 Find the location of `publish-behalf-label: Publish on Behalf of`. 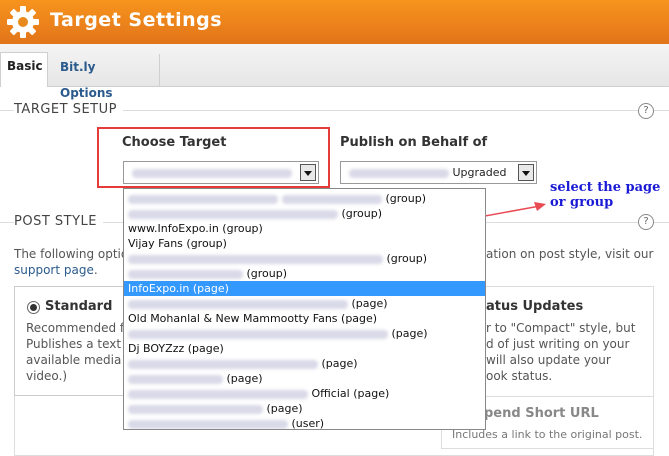

publish-behalf-label: Publish on Behalf of is located at coordinates (414, 142).